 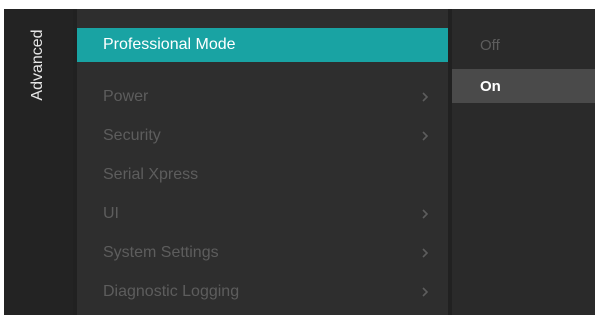 I want to click on option-label: Off, so click(x=490, y=45).